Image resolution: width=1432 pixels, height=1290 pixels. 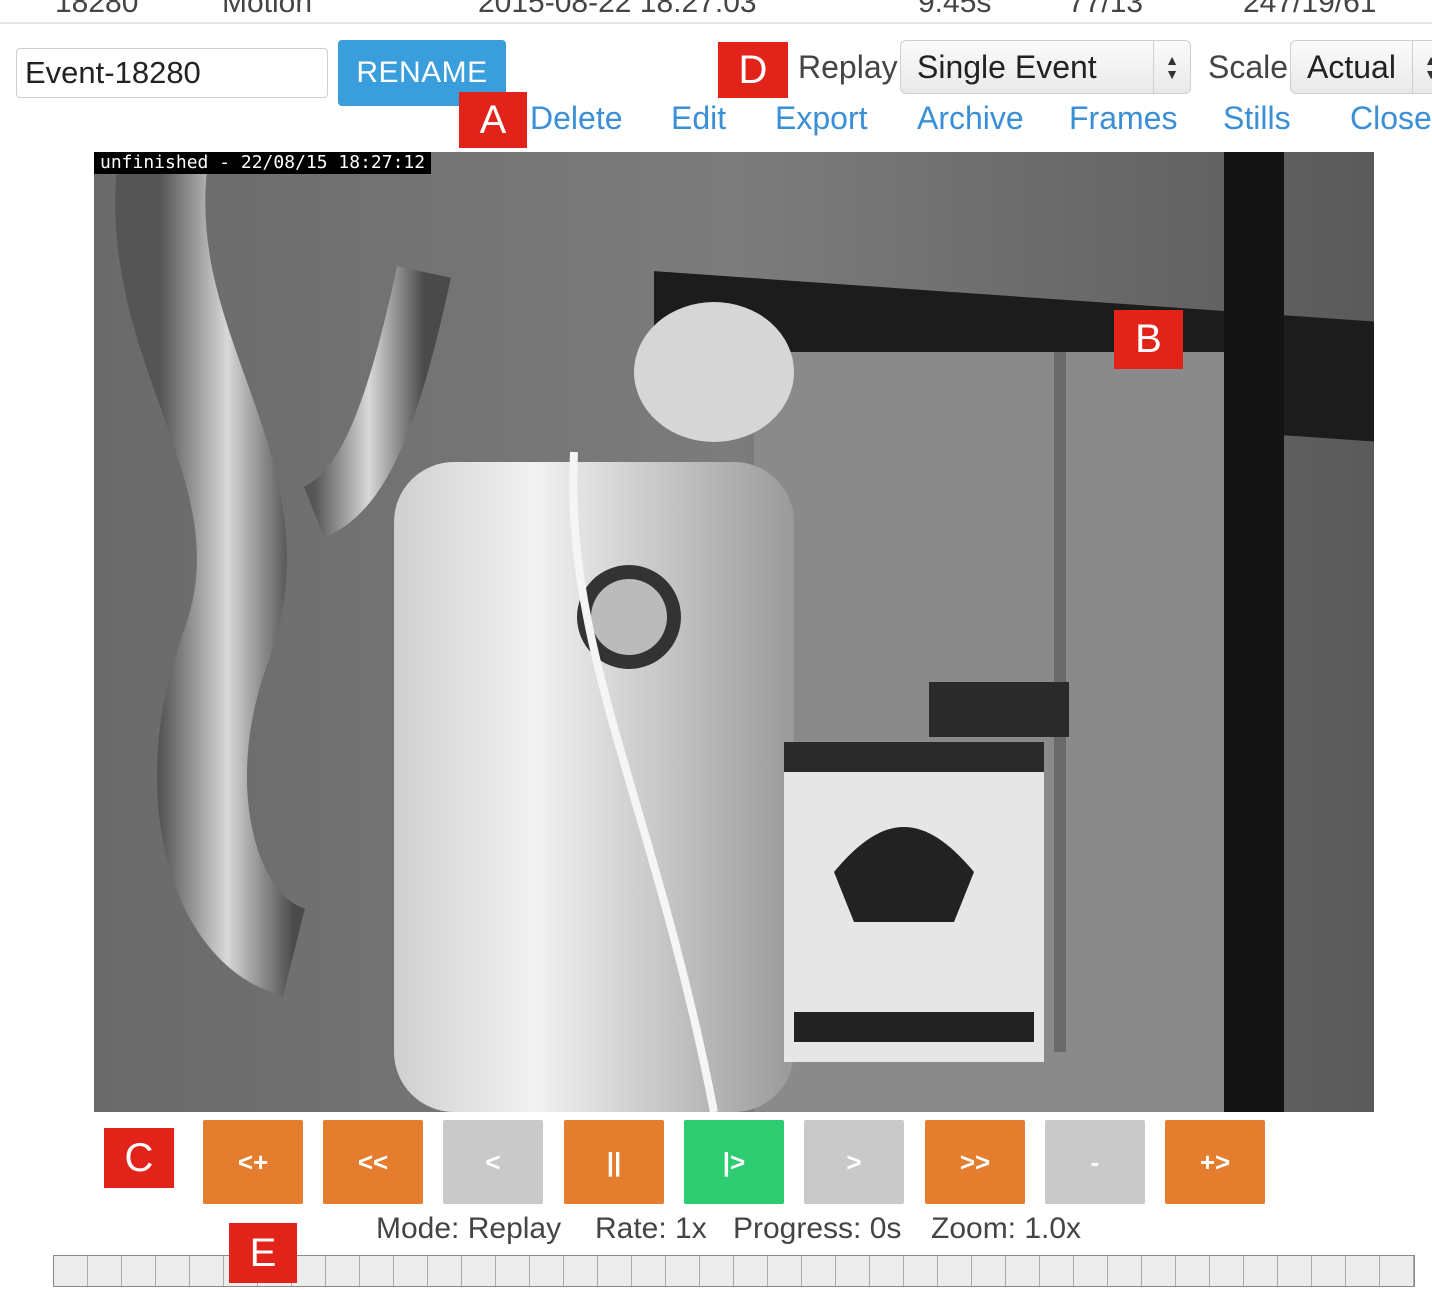 I want to click on callout-e: E, so click(x=263, y=1253).